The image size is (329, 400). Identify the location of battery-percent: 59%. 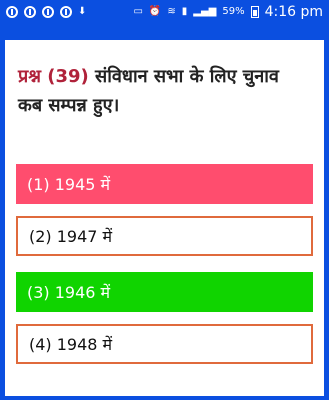
(233, 11).